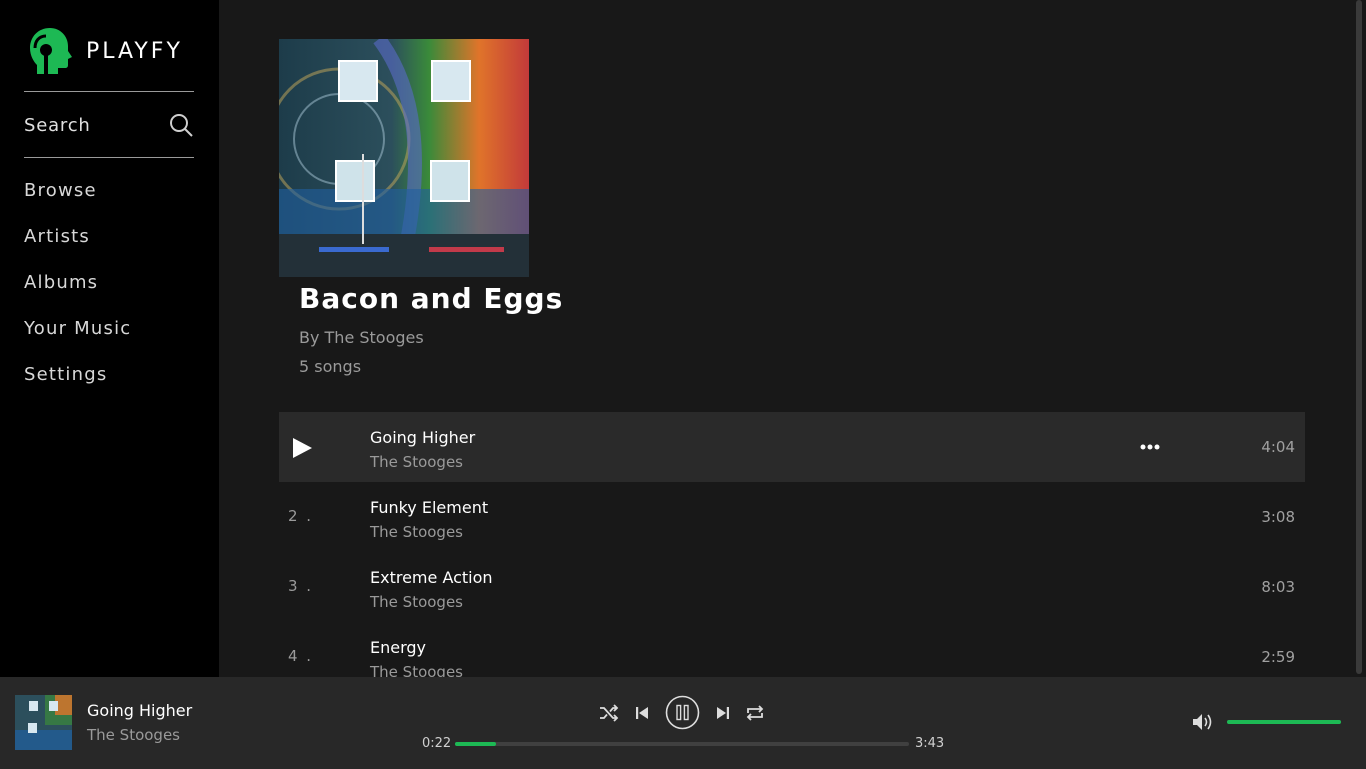 This screenshot has width=1366, height=769. What do you see at coordinates (930, 743) in the screenshot?
I see `total-time: 3:43` at bounding box center [930, 743].